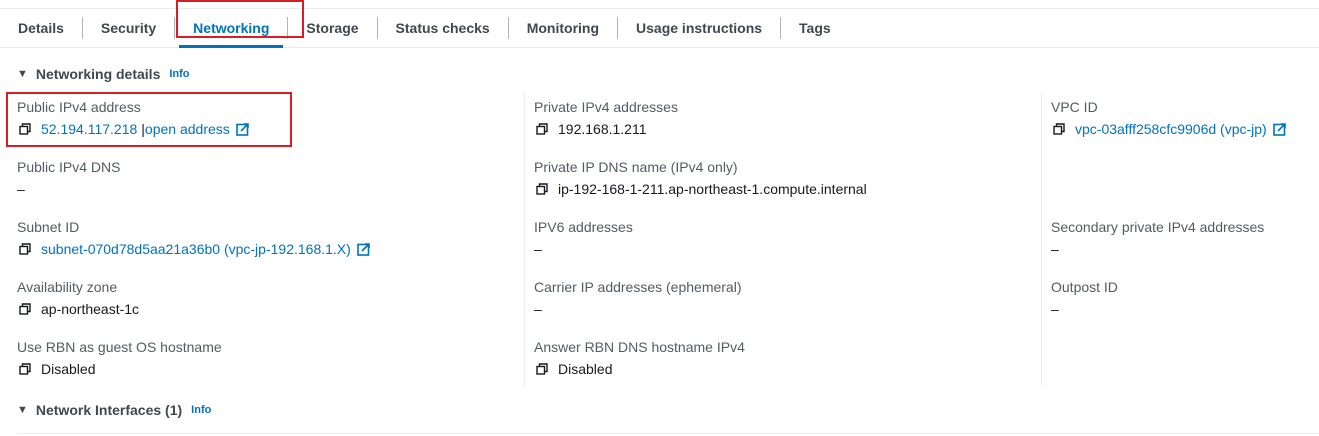  Describe the element at coordinates (538, 249) in the screenshot. I see `ipv6-value: –` at that location.